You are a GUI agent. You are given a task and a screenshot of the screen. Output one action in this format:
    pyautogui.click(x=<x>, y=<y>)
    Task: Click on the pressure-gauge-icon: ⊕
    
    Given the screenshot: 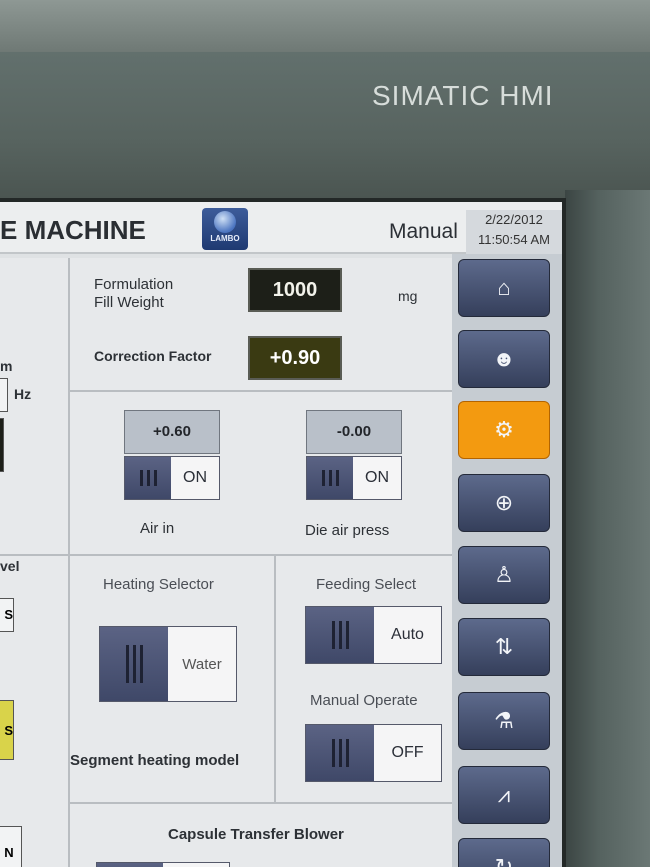 What is the action you would take?
    pyautogui.click(x=504, y=502)
    